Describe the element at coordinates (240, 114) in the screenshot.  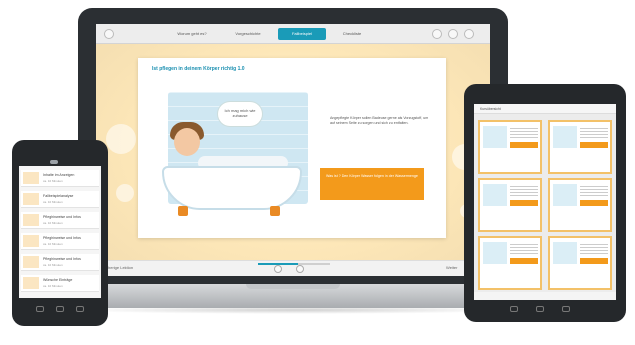
I see `speech-bubble: Ich mag mich wie zuhause` at that location.